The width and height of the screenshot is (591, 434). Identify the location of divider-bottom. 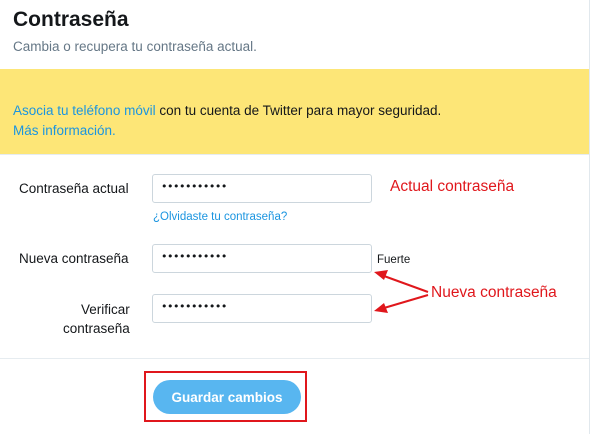
(294, 358).